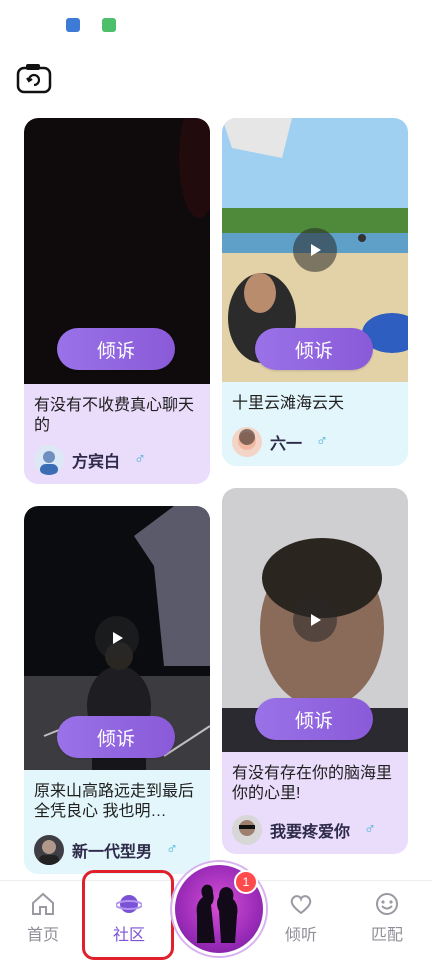  Describe the element at coordinates (286, 442) in the screenshot. I see `author-name: 六一` at that location.